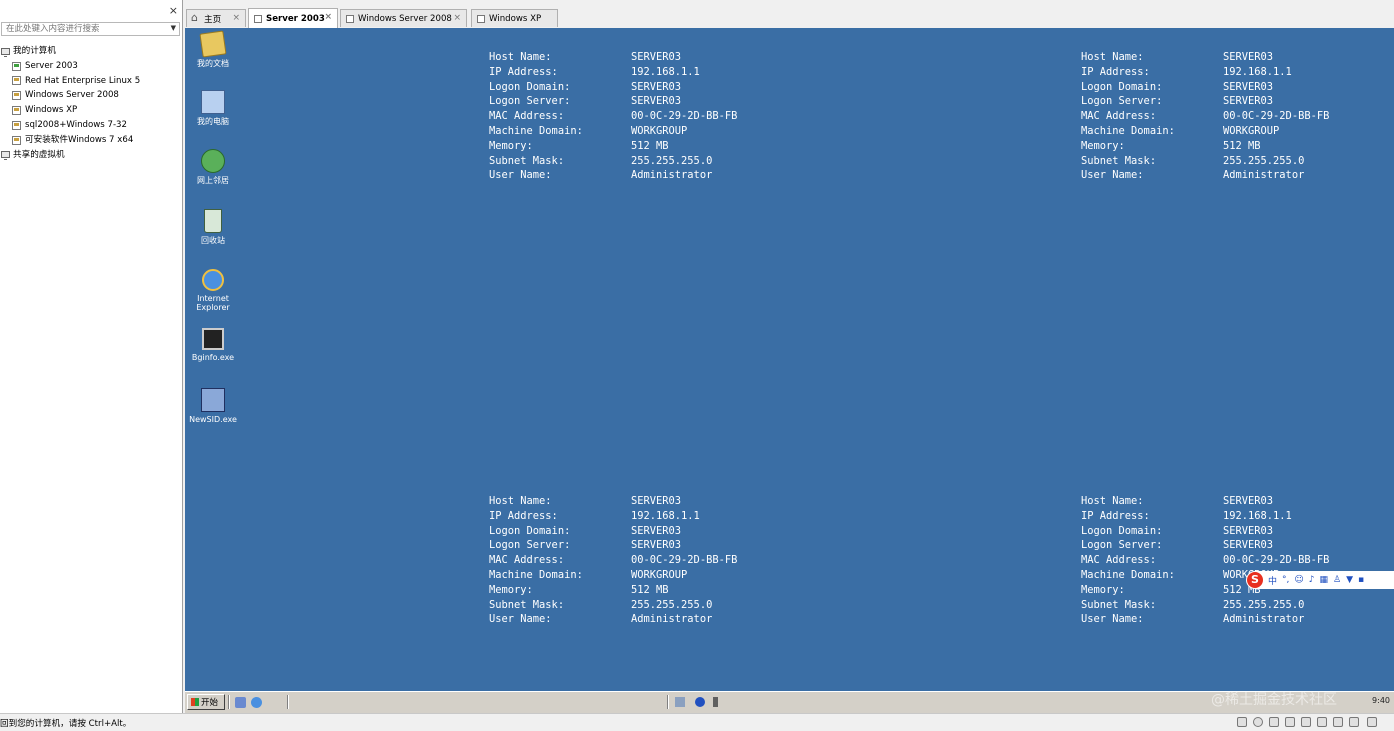 Image resolution: width=1394 pixels, height=731 pixels. I want to click on desktop-icon-label: 回收站, so click(213, 240).